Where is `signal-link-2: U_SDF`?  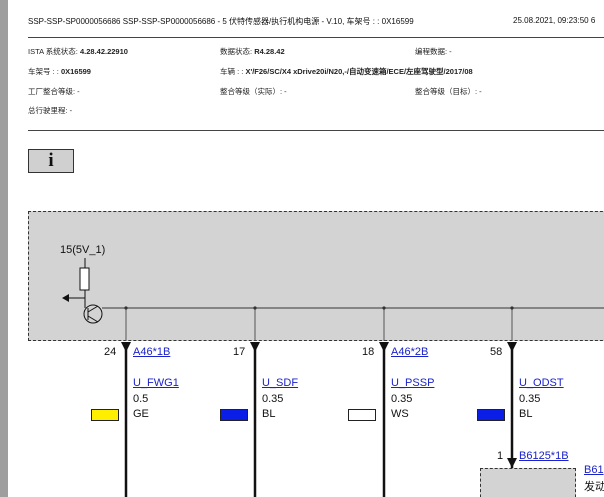
signal-link-2: U_SDF is located at coordinates (280, 383).